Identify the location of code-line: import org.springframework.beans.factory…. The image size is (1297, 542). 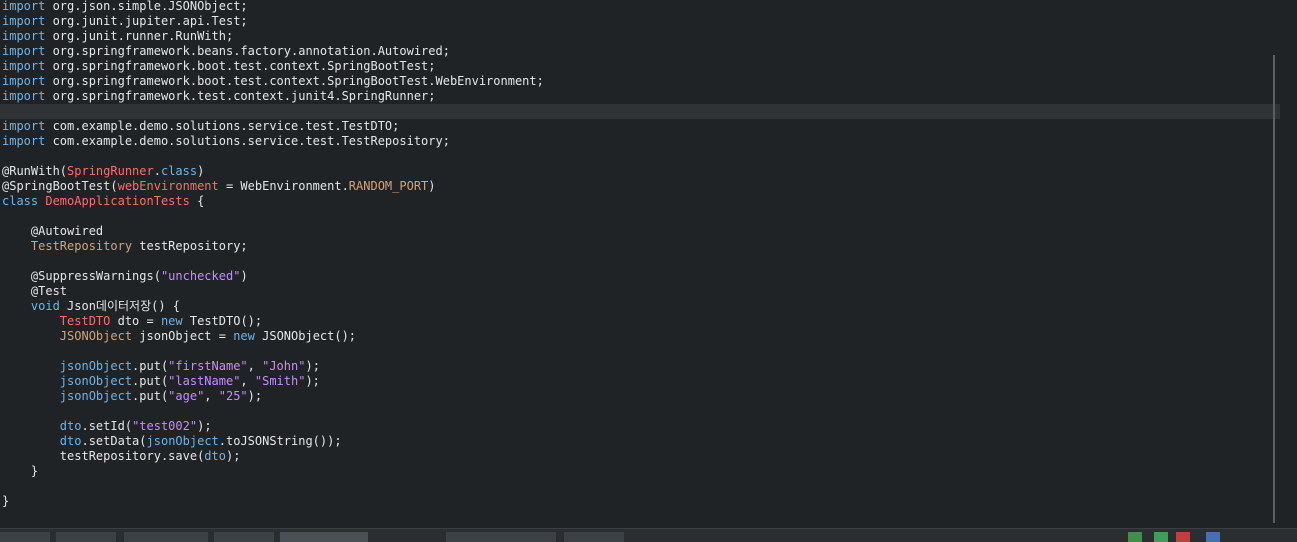
(226, 51).